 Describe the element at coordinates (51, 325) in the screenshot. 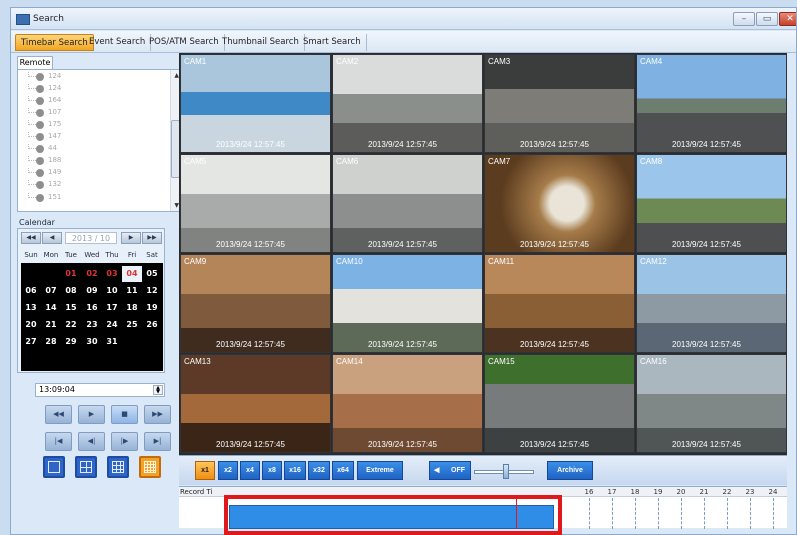

I see `calendar-day: 21` at that location.